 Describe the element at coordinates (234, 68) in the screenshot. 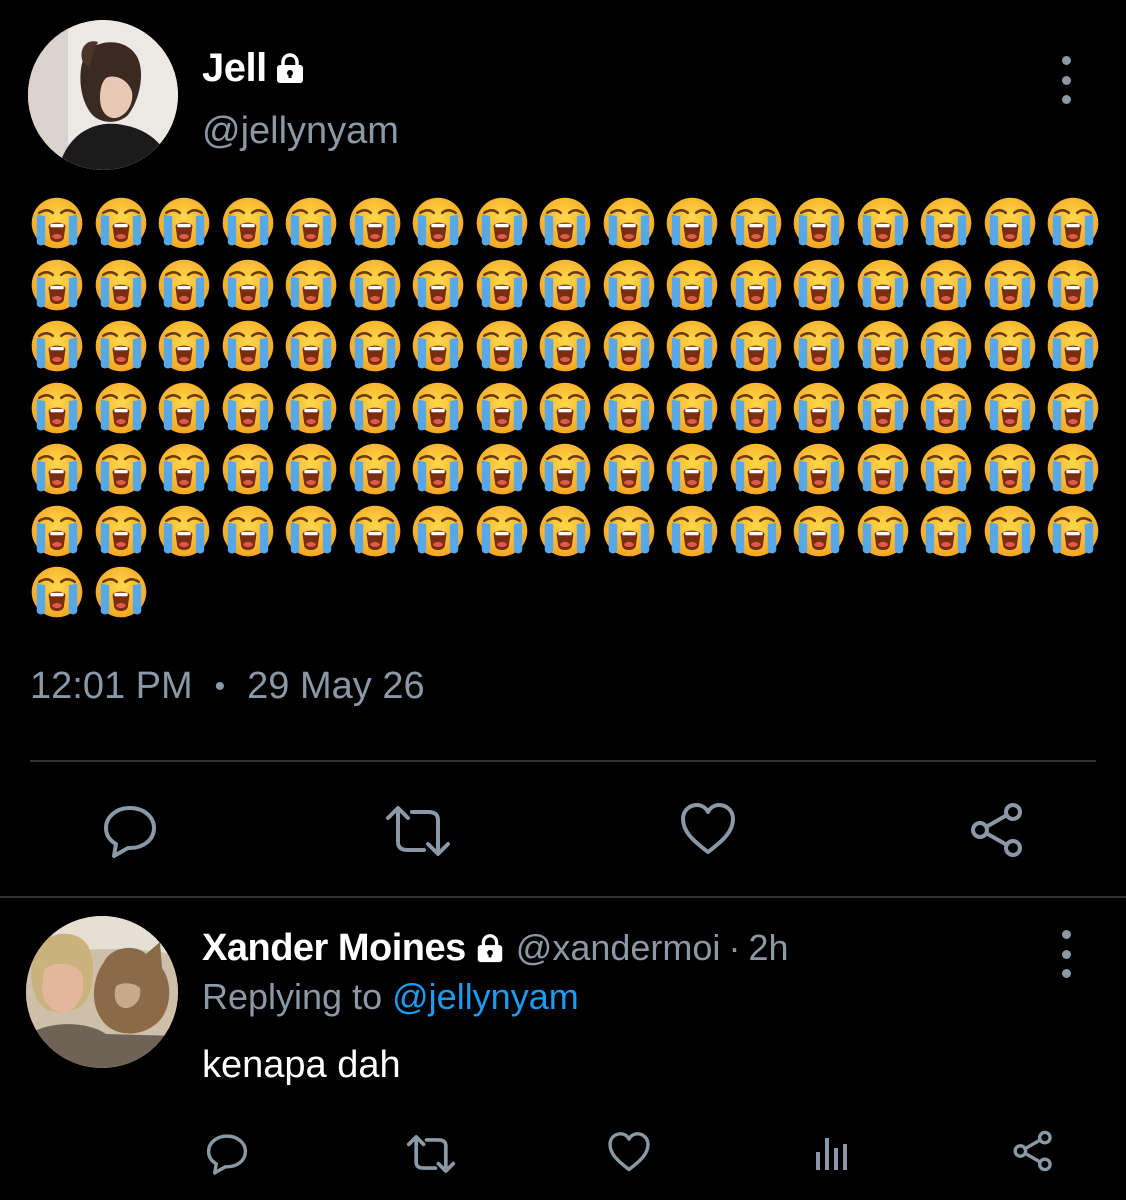

I see `author-display-name: Jell` at that location.